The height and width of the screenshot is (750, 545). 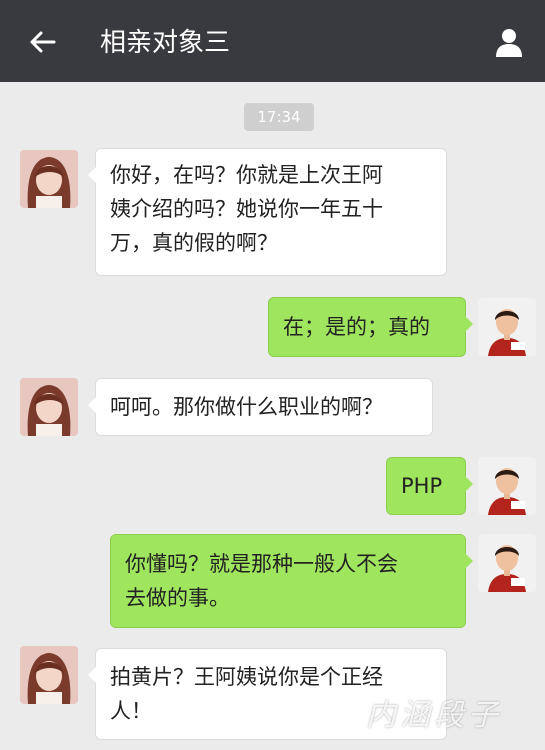 I want to click on person-icon, so click(x=509, y=42).